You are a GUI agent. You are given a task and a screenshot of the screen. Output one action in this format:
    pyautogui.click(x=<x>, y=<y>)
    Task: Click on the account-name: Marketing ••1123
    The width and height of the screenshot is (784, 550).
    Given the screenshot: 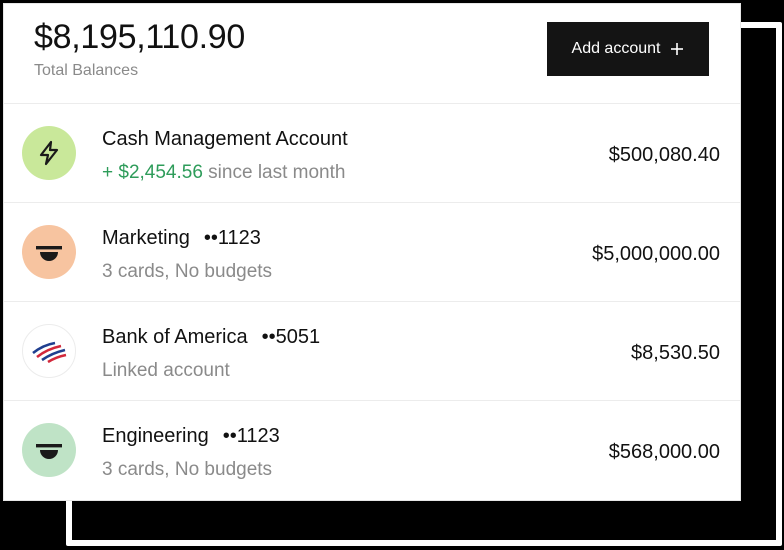 What is the action you would take?
    pyautogui.click(x=181, y=238)
    